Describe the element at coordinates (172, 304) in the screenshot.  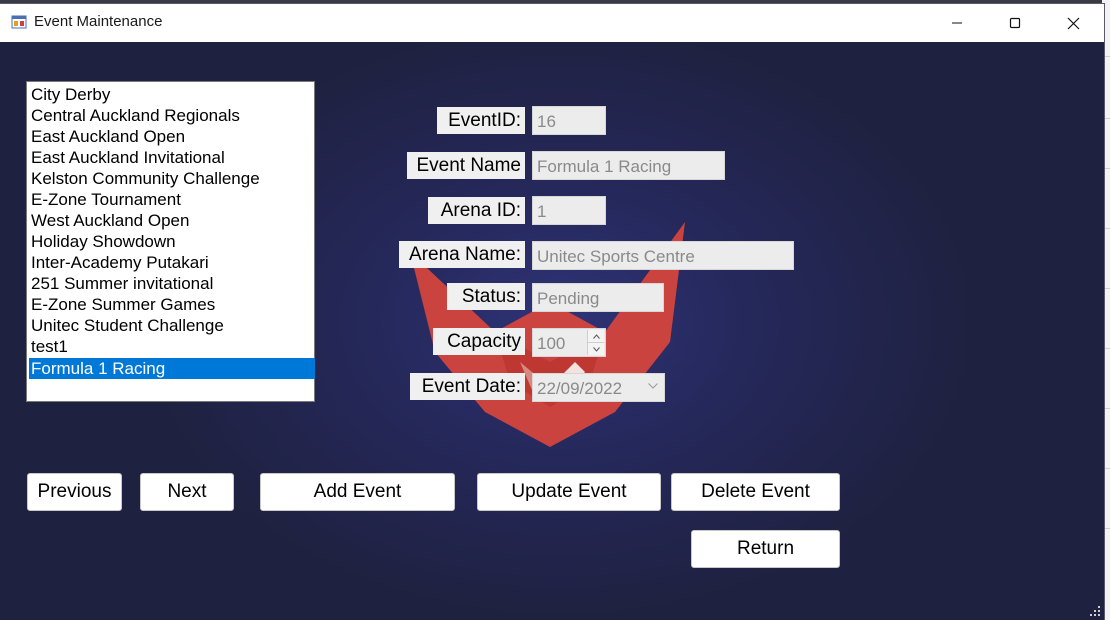
I see `list-item: E-Zone Summer Games` at that location.